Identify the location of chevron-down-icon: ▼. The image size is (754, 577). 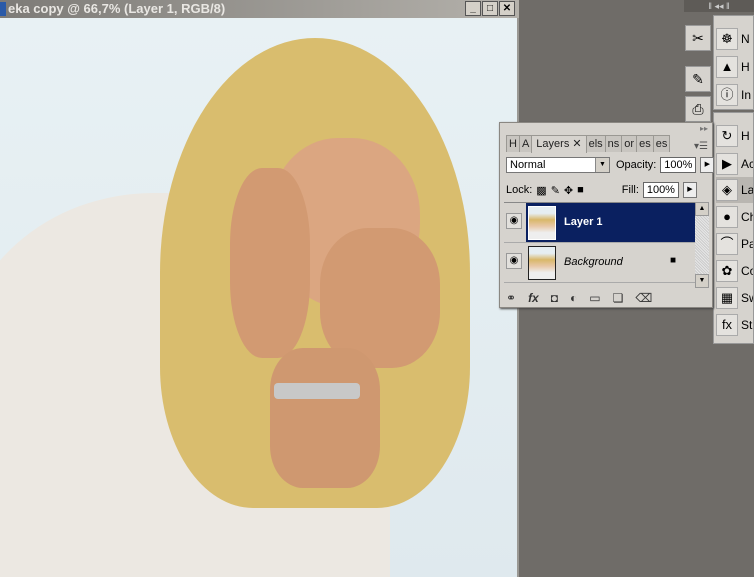
(602, 165).